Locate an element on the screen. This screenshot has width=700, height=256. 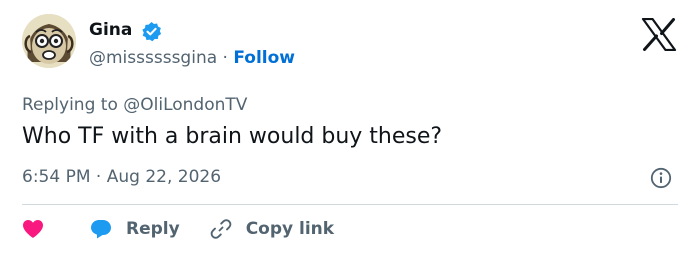
tweet-date: Aug 22, 2026 is located at coordinates (164, 177).